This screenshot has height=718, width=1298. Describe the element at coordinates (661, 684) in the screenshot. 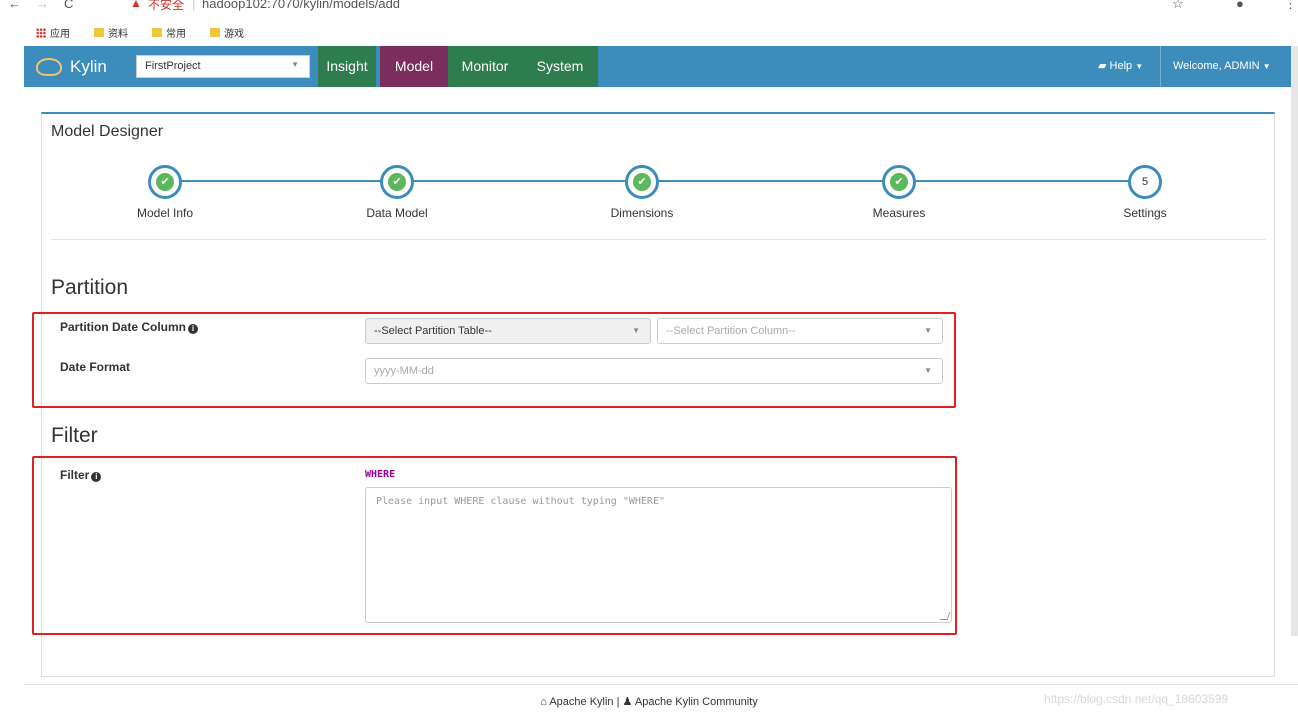

I see `footer-divider` at that location.